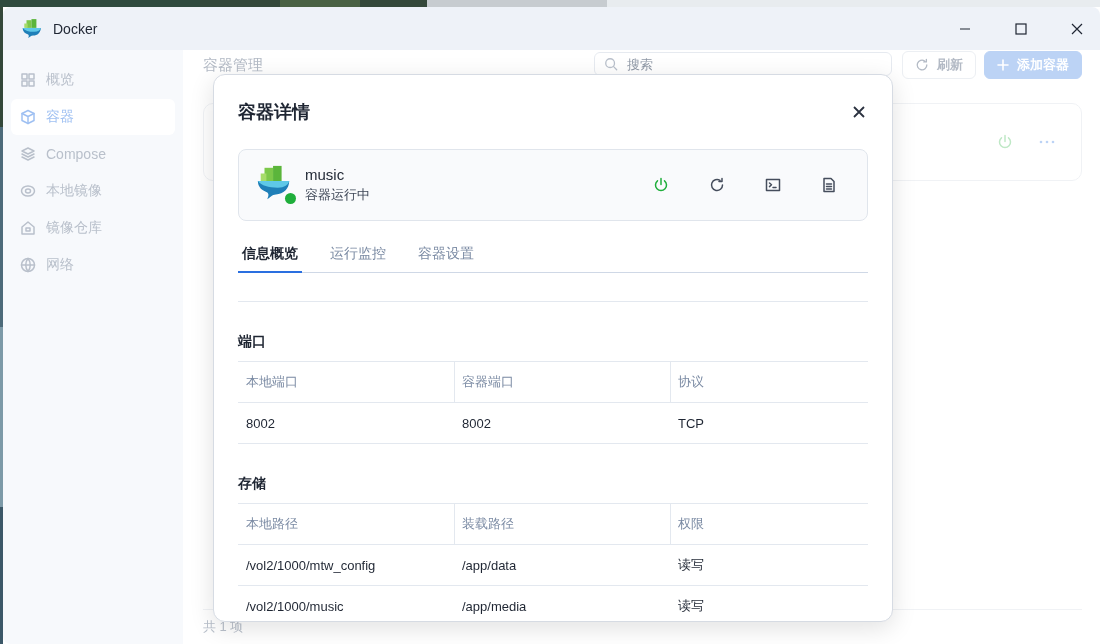 This screenshot has width=1100, height=644. Describe the element at coordinates (939, 65) in the screenshot. I see `refresh-button: 刷新` at that location.